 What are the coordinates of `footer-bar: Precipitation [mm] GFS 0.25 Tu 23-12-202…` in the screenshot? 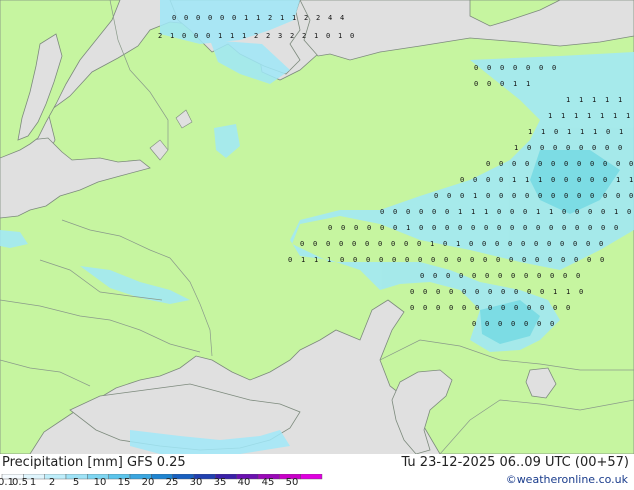 It's located at (317, 472).